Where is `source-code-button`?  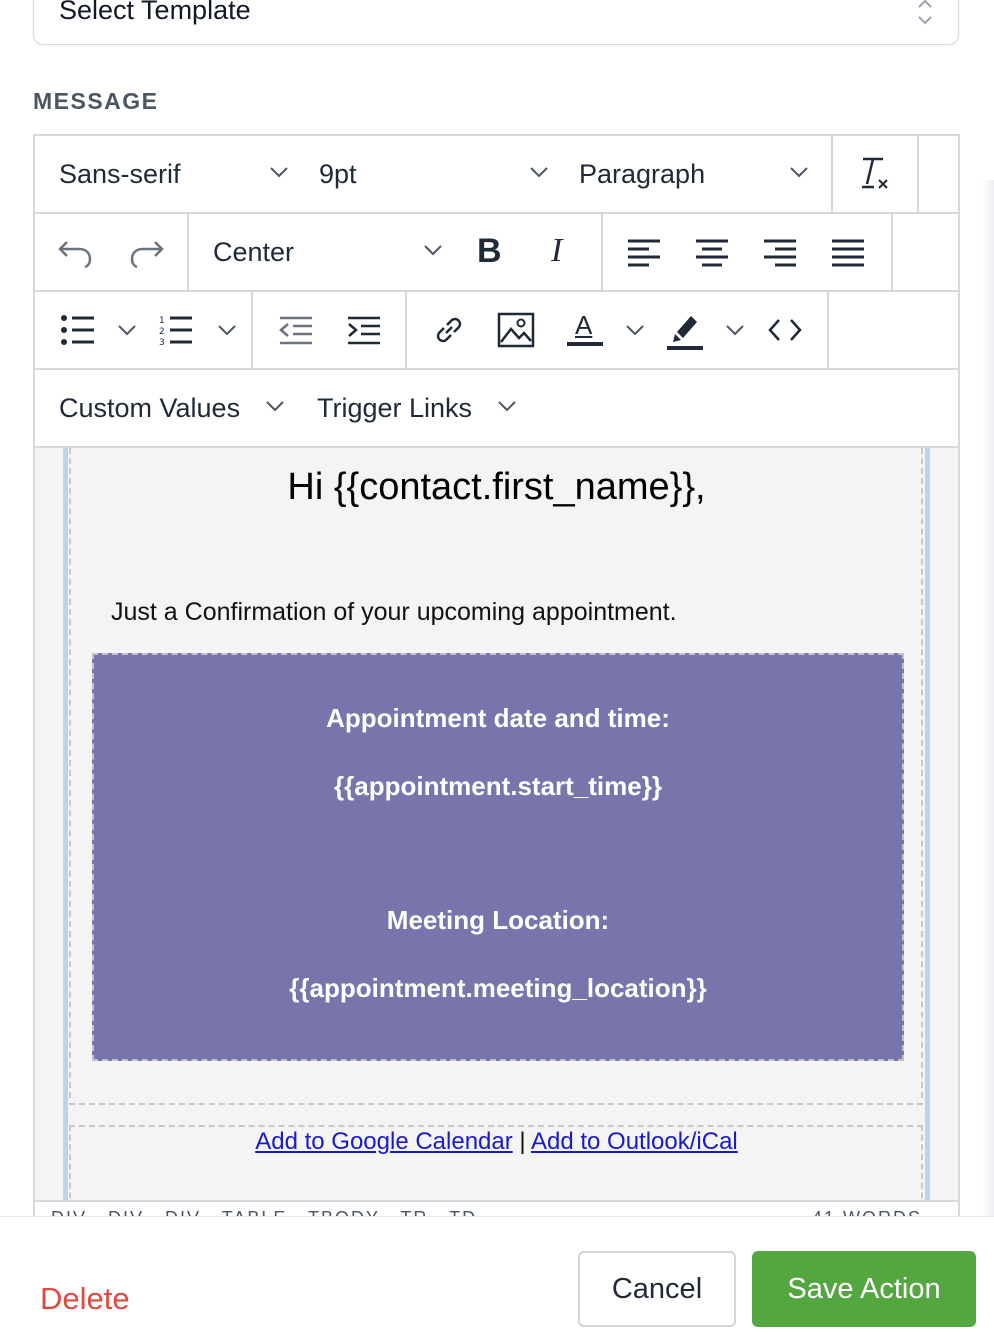
source-code-button is located at coordinates (785, 330).